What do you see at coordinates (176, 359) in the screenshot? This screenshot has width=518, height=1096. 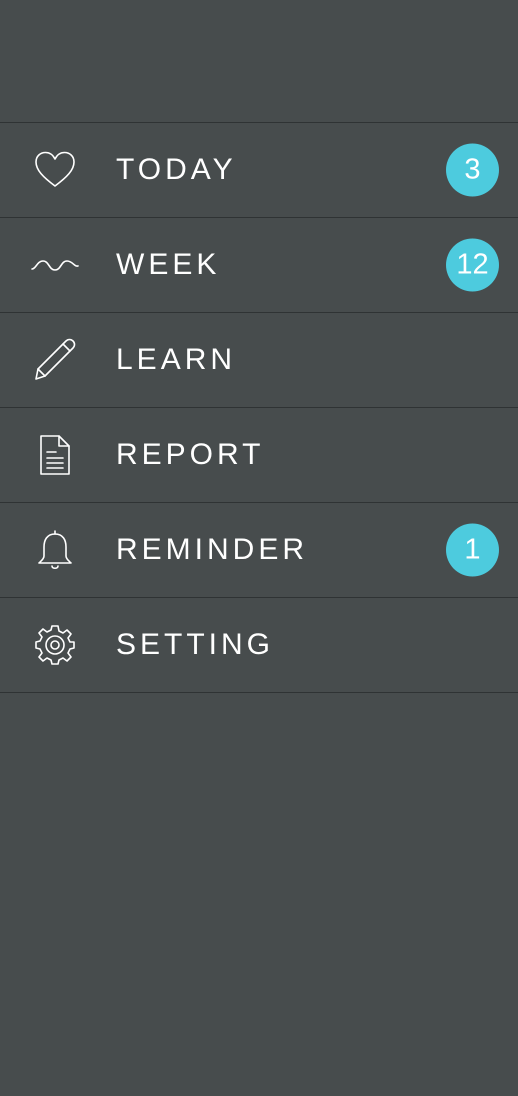 I see `menu-label: LEARN` at bounding box center [176, 359].